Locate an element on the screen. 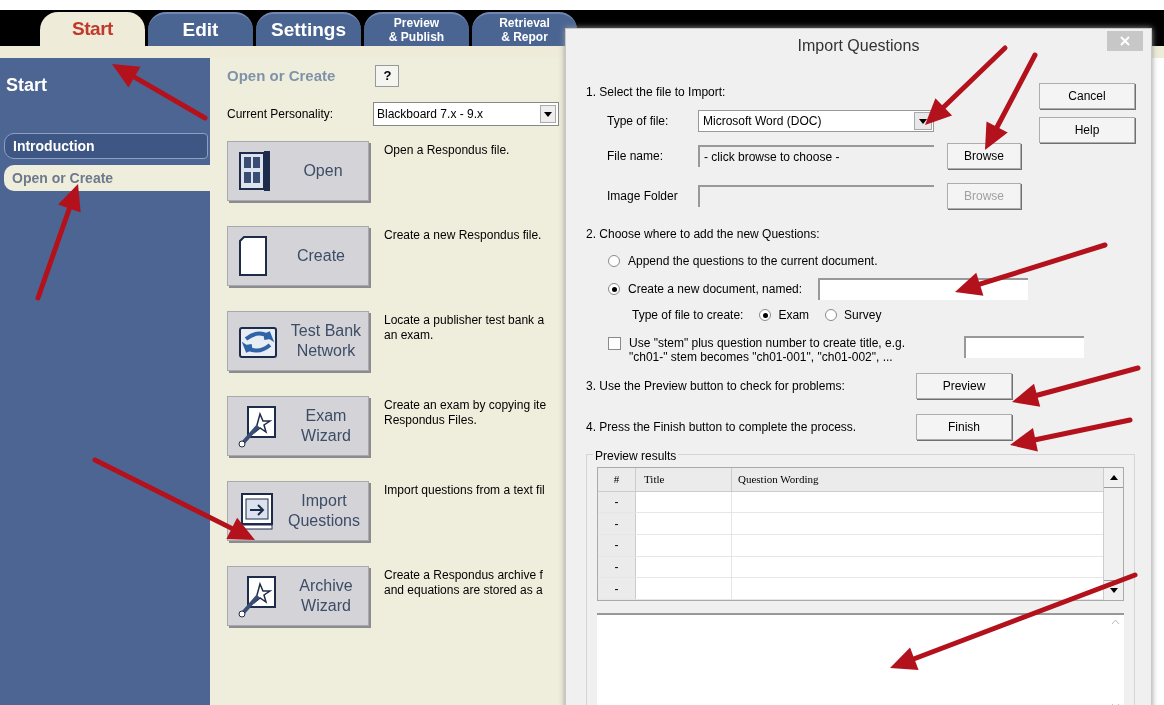 This screenshot has width=1164, height=705. action-description: Create a new Respondus file. is located at coordinates (463, 235).